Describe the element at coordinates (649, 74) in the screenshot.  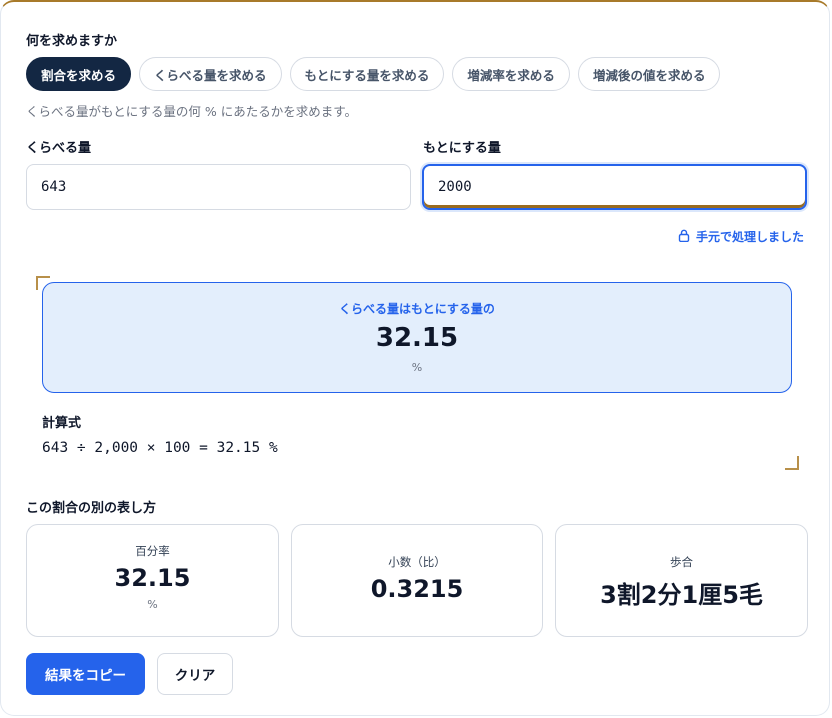
I see `mode-changed-value: 増減後の値を求める` at that location.